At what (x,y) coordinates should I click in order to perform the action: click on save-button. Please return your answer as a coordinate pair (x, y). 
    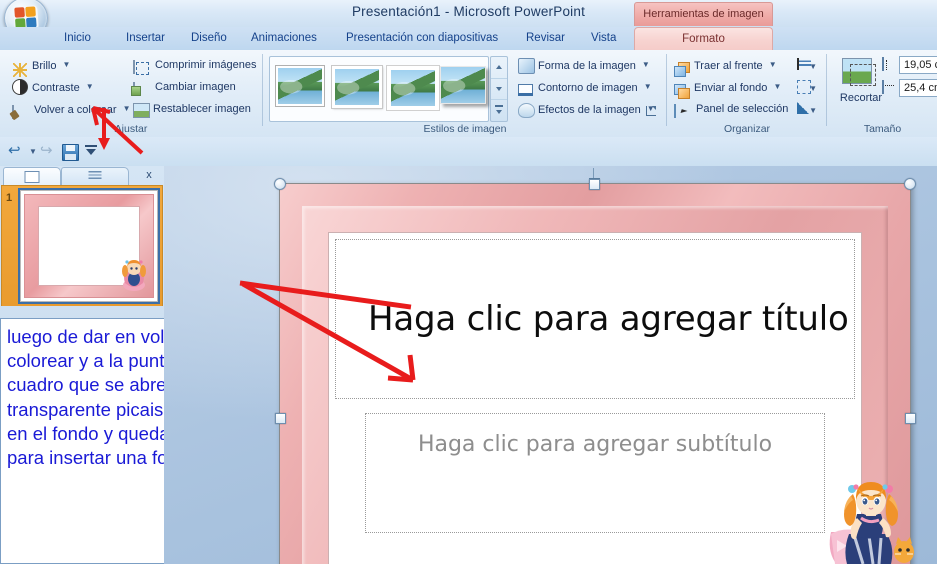
    Looking at the image, I should click on (71, 151).